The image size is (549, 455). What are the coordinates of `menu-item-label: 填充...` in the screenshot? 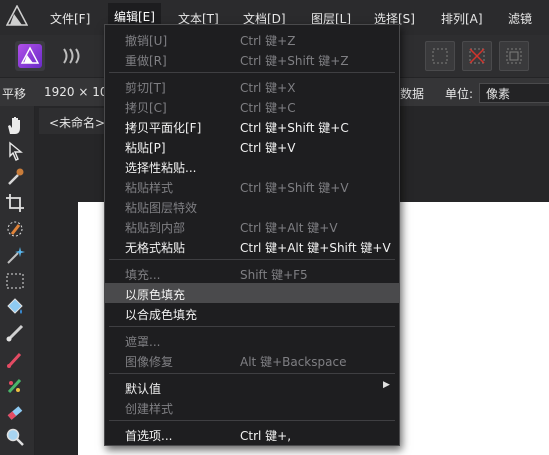 It's located at (143, 275).